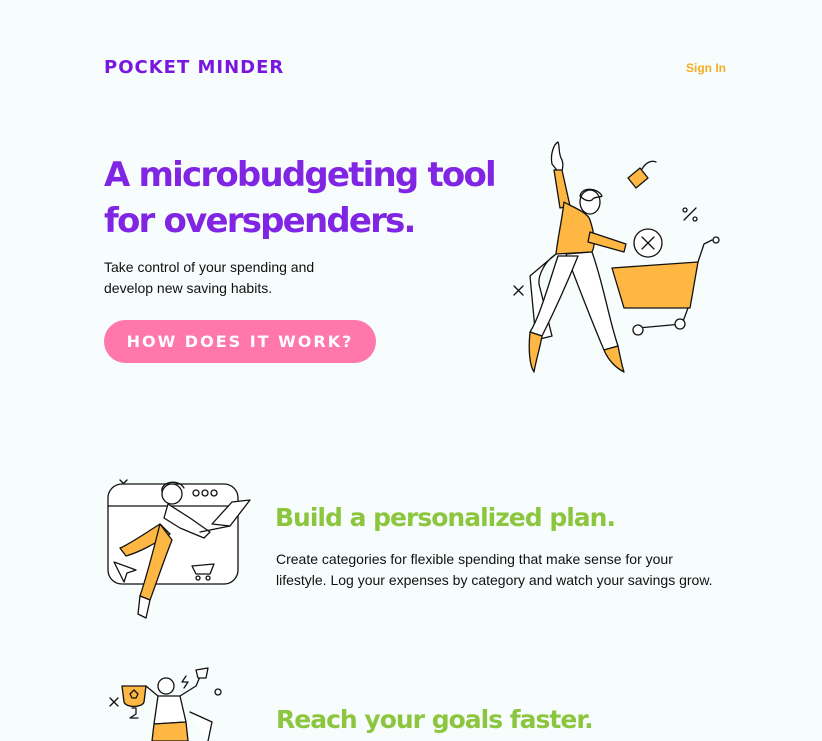 The height and width of the screenshot is (741, 822). Describe the element at coordinates (706, 68) in the screenshot. I see `sign-in-link: Sign In` at that location.